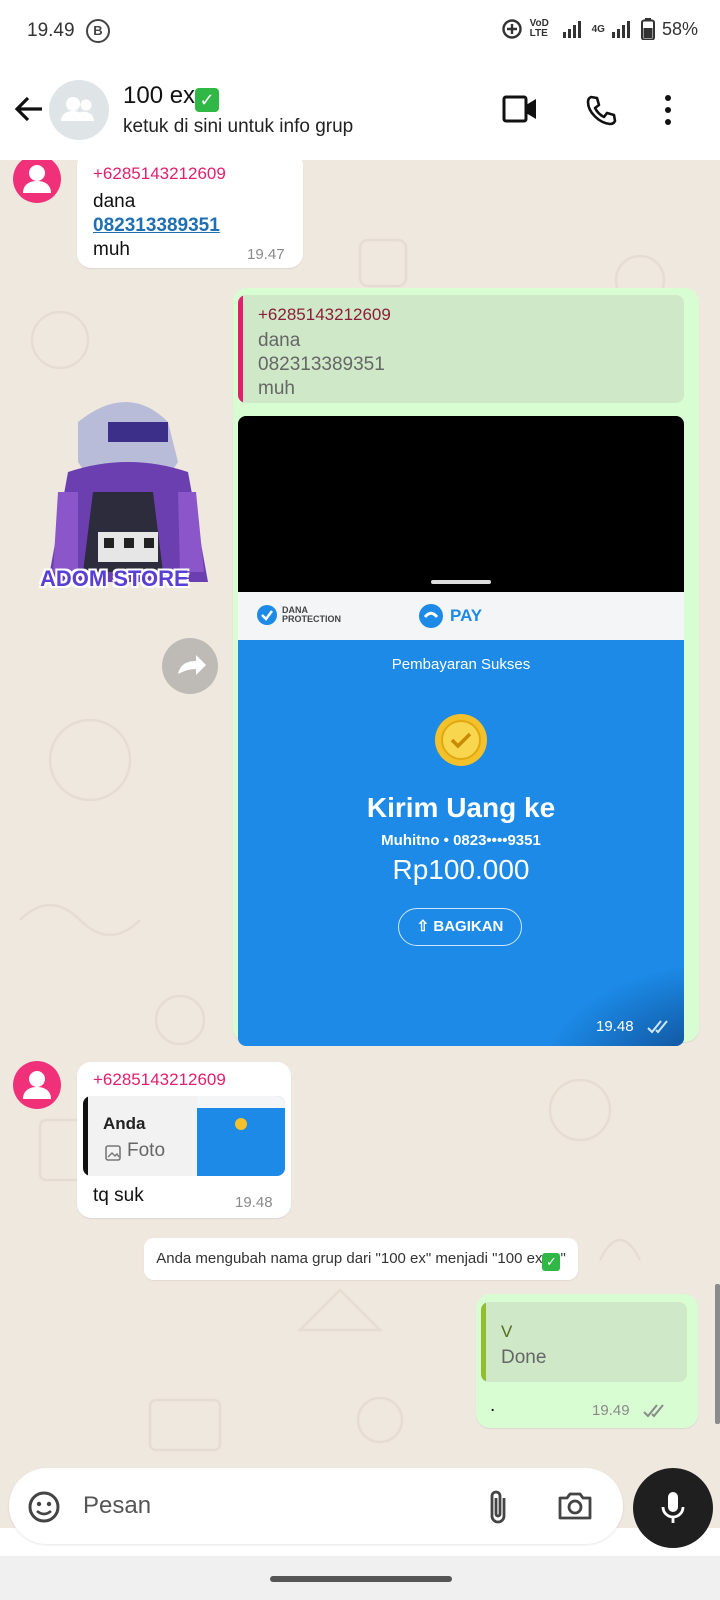 The width and height of the screenshot is (720, 1600). What do you see at coordinates (44, 1507) in the screenshot?
I see `emoji-sticker-icon` at bounding box center [44, 1507].